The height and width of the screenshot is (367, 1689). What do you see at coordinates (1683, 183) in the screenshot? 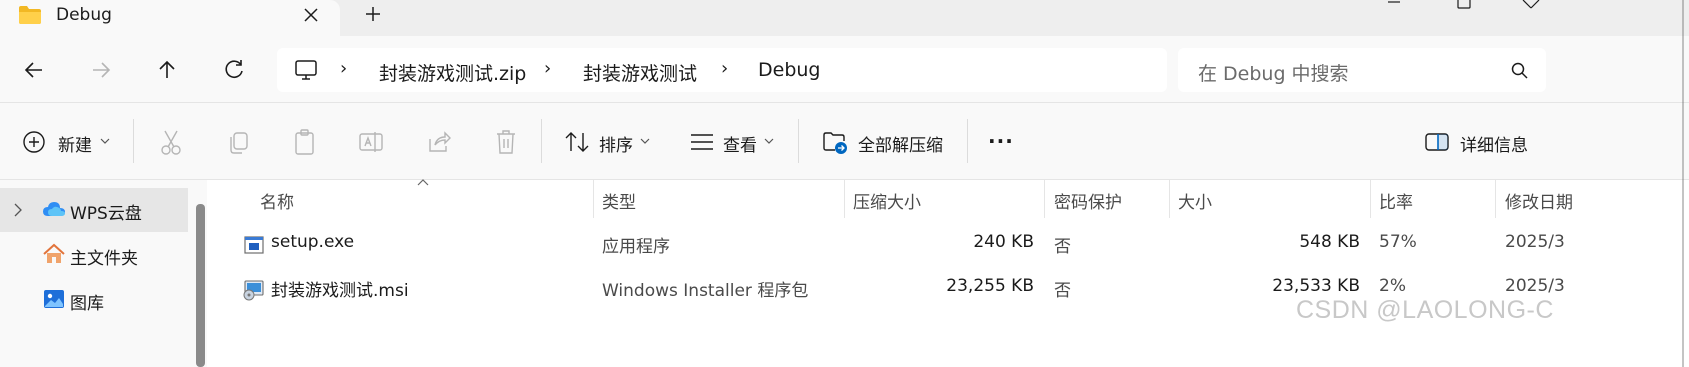
I see `window-edge` at bounding box center [1683, 183].